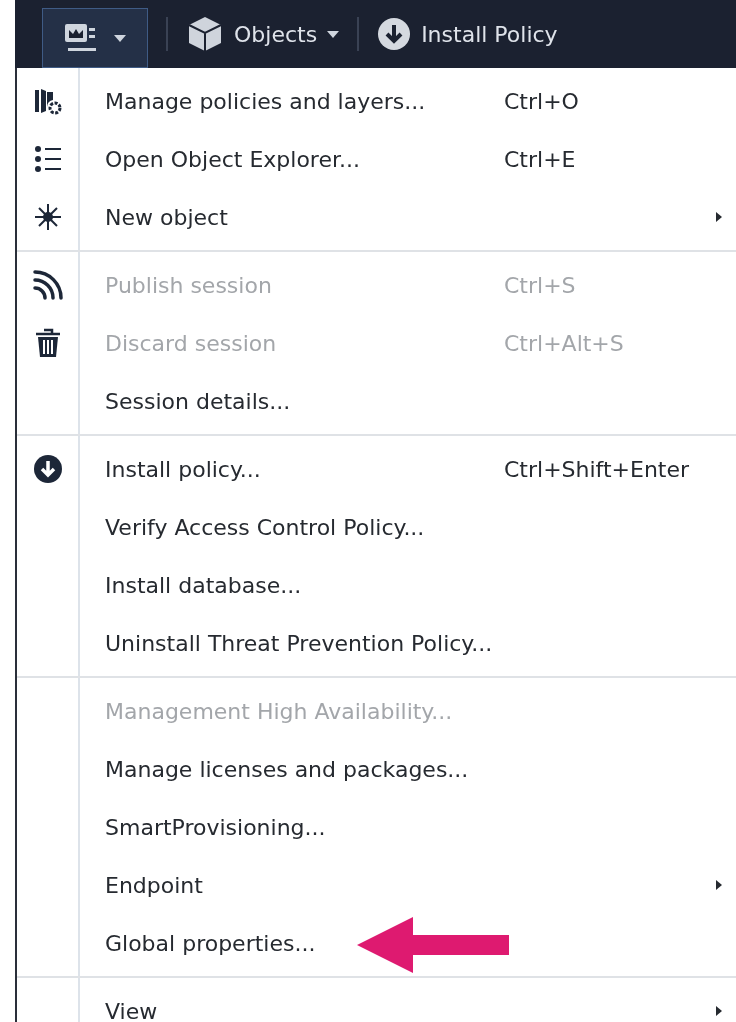 This screenshot has height=1022, width=736. What do you see at coordinates (47, 217) in the screenshot?
I see `sparkle-icon` at bounding box center [47, 217].